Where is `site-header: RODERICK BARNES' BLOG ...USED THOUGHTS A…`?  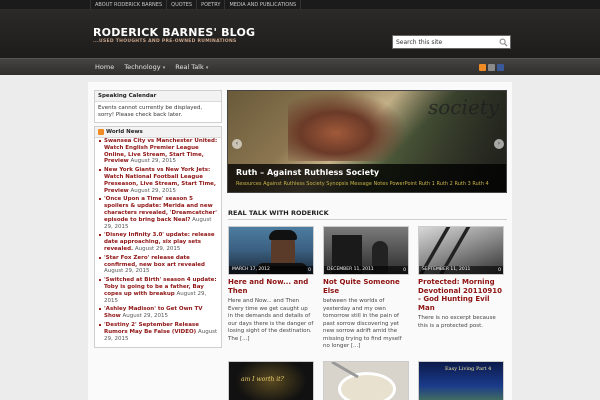 site-header: RODERICK BARNES' BLOG ...USED THOUGHTS A… is located at coordinates (300, 34).